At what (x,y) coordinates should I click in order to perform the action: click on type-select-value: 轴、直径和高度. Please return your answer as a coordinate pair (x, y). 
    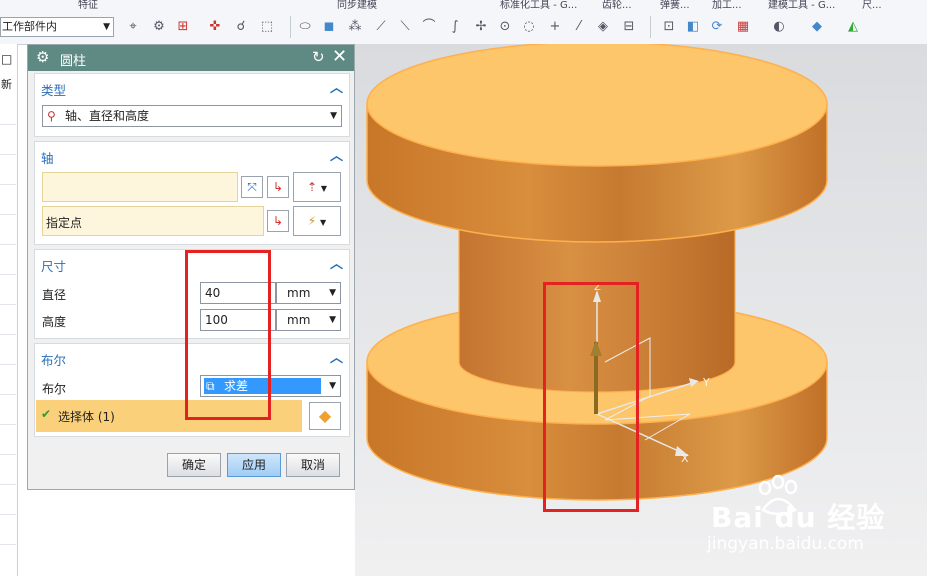
    Looking at the image, I should click on (107, 116).